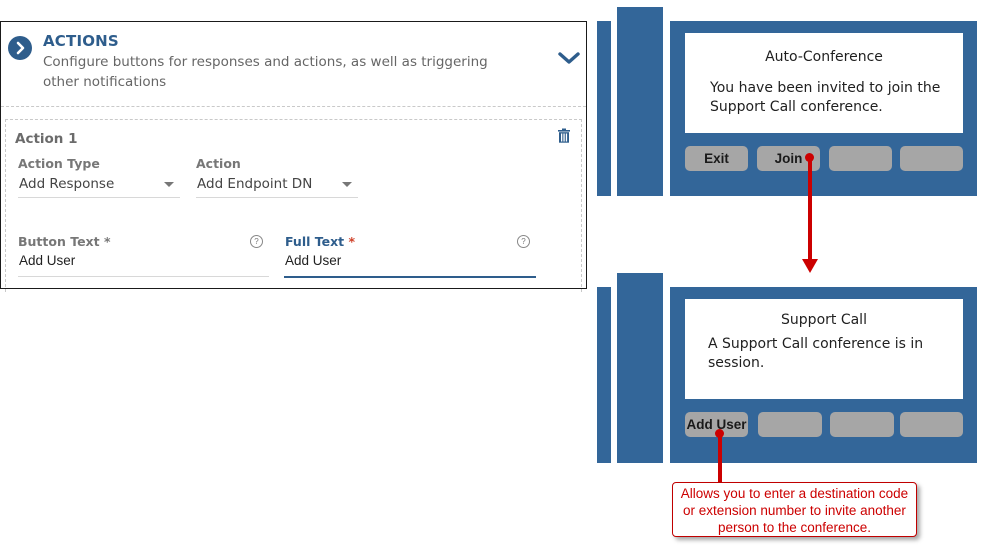  I want to click on full-text-value: Add User, so click(313, 260).